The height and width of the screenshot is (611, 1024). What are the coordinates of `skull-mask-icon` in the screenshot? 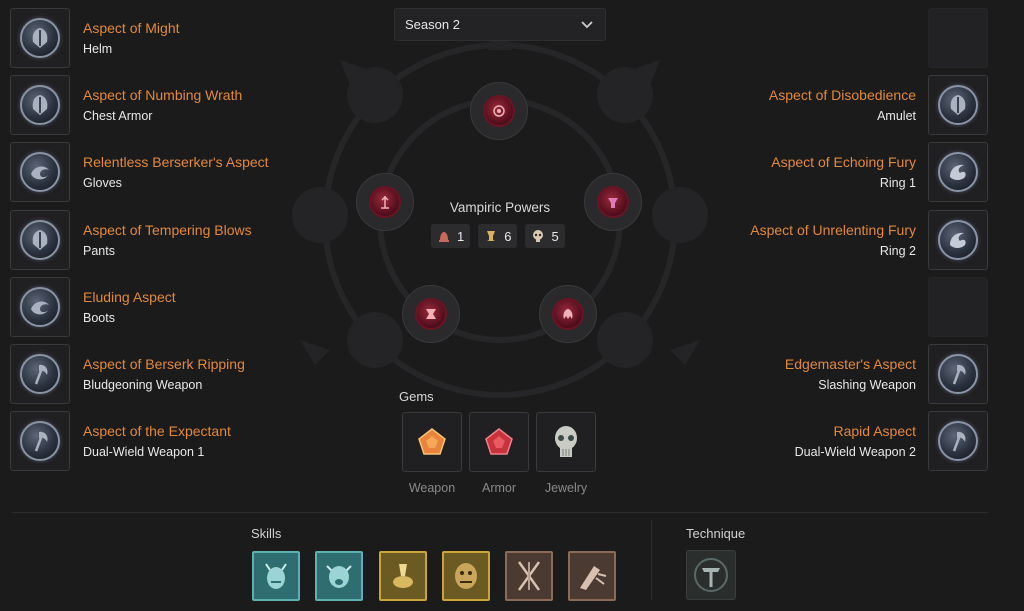 It's located at (538, 236).